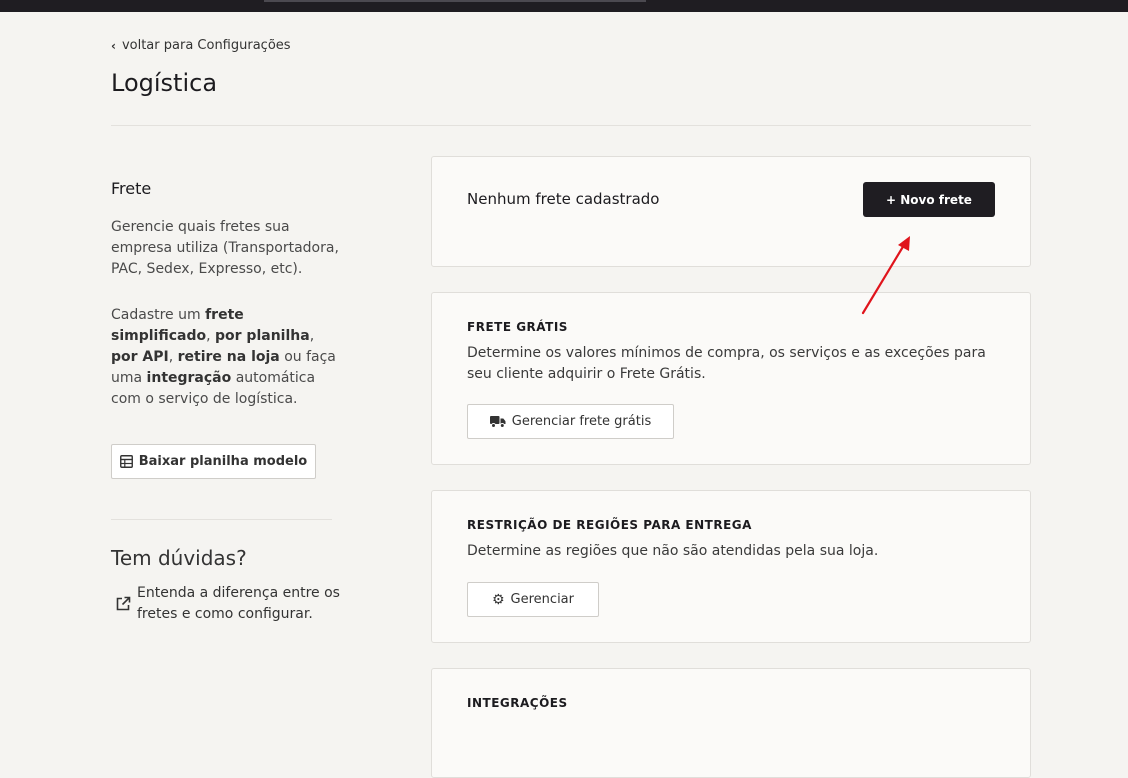  What do you see at coordinates (498, 599) in the screenshot?
I see `gear-icon: ⚙` at bounding box center [498, 599].